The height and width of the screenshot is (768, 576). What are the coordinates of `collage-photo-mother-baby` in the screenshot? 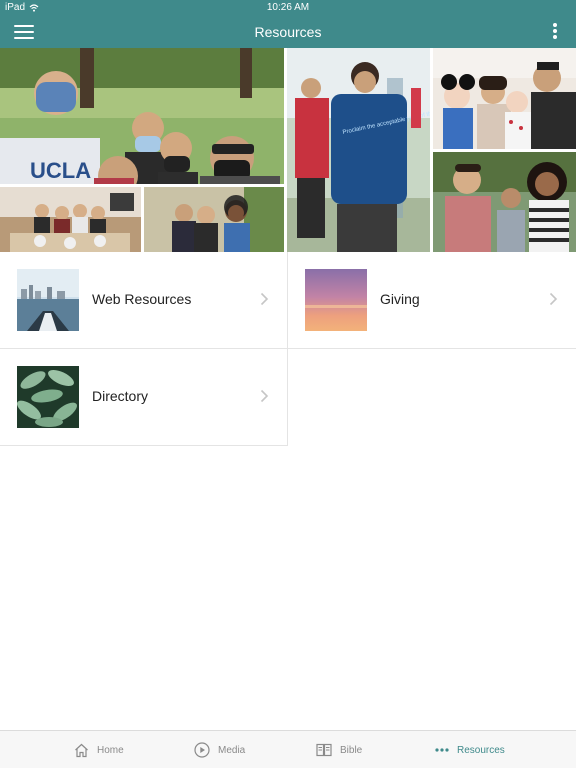 It's located at (504, 98).